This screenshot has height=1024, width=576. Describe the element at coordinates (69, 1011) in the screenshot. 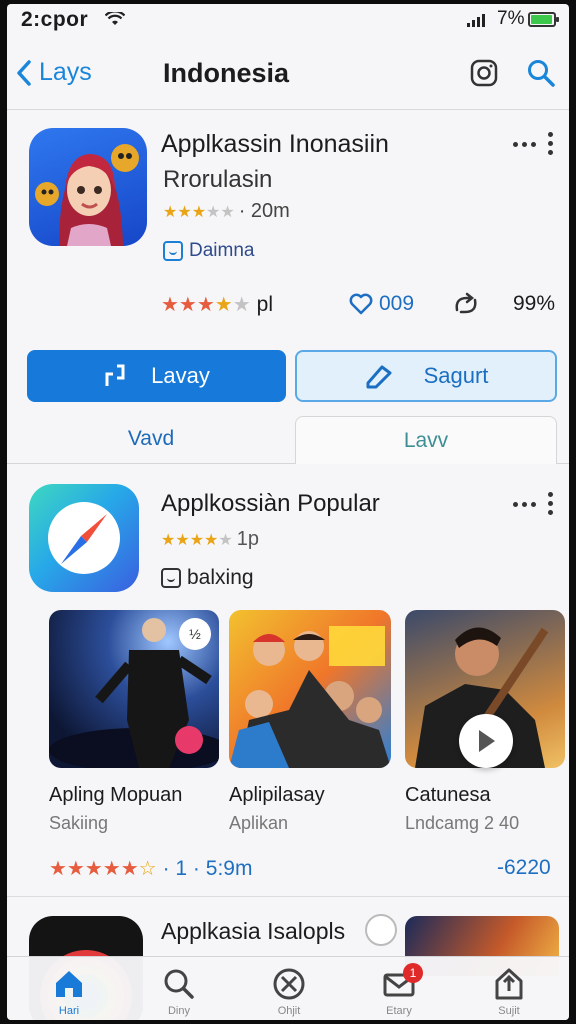

I see `tab-label: Hari` at that location.